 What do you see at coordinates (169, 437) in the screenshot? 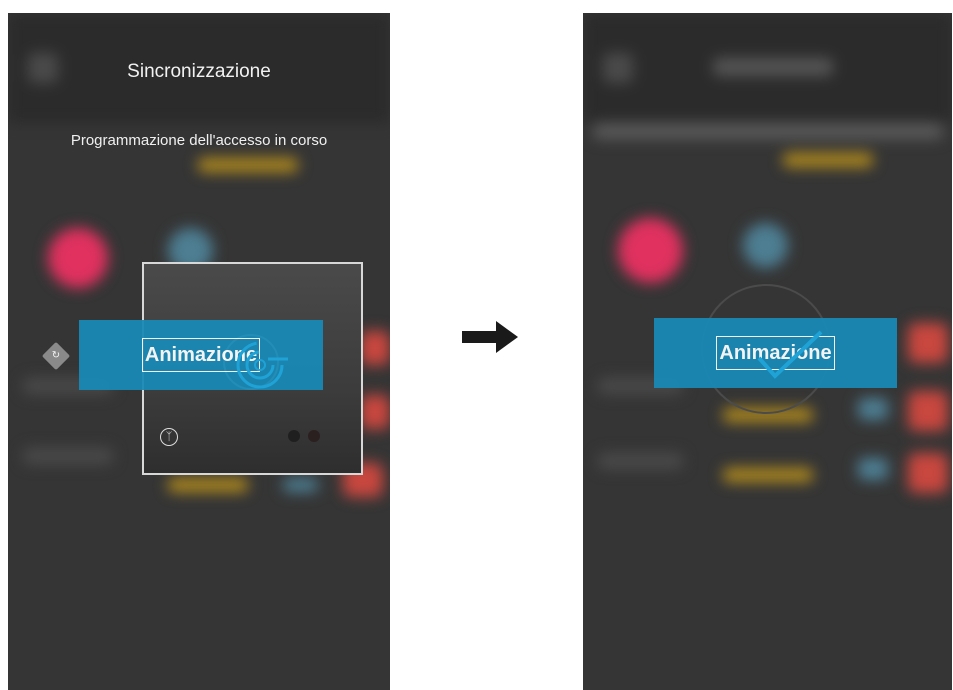
I see `bluetooth-icon: ᛉ` at bounding box center [169, 437].